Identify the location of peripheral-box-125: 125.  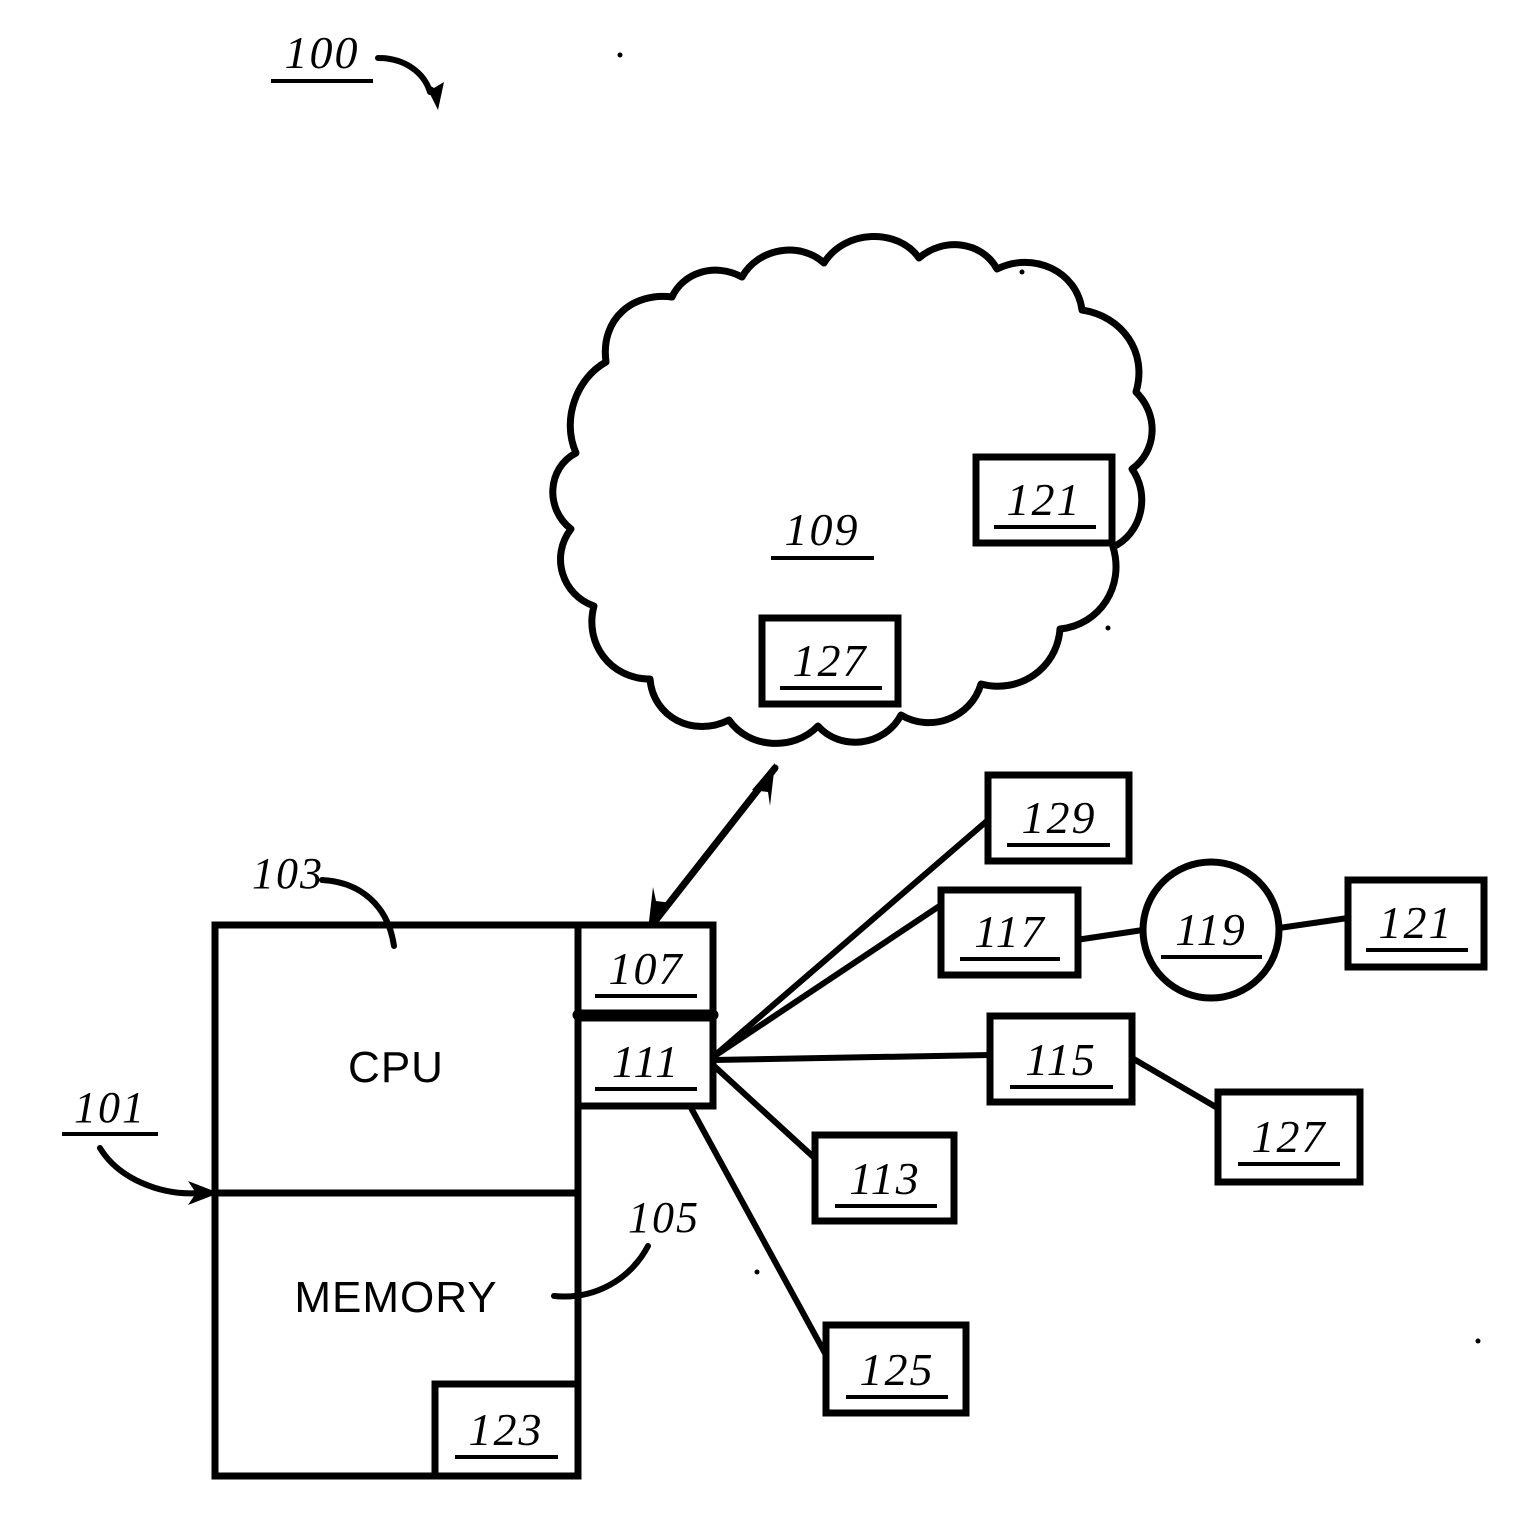
(896, 1369).